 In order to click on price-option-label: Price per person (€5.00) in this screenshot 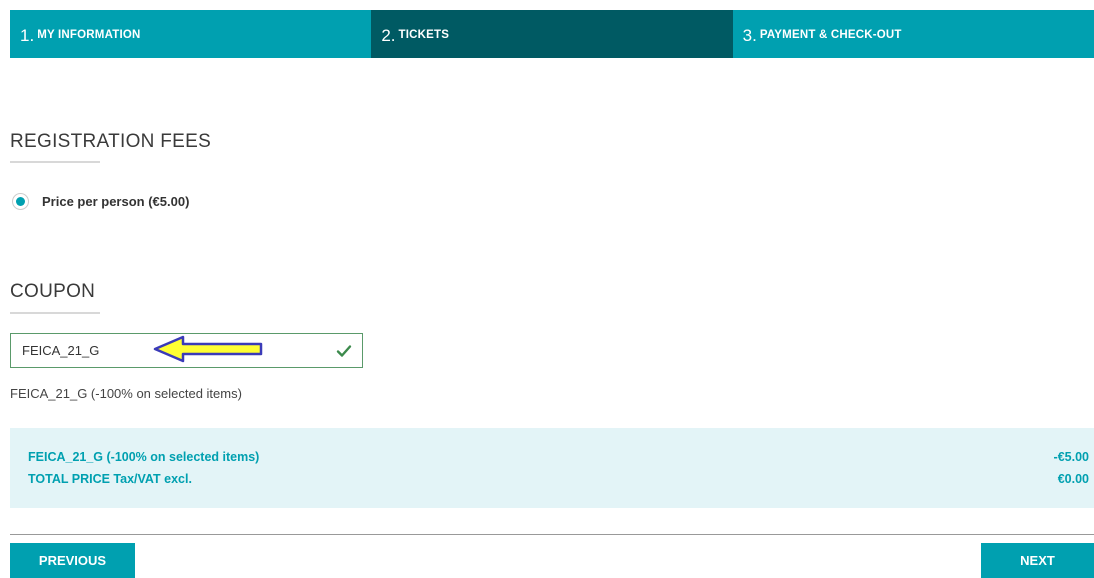, I will do `click(116, 201)`.